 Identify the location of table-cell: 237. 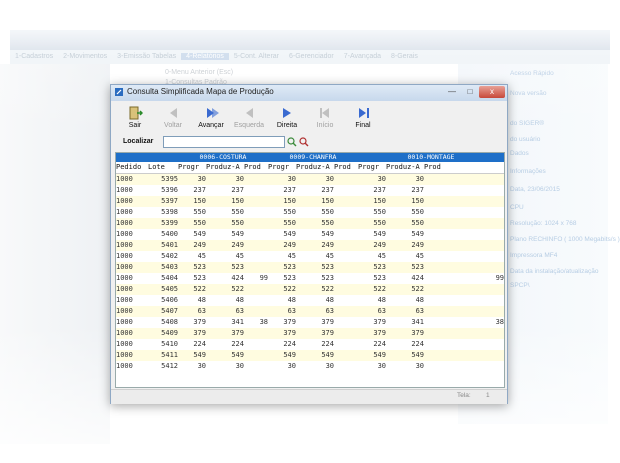
(315, 190).